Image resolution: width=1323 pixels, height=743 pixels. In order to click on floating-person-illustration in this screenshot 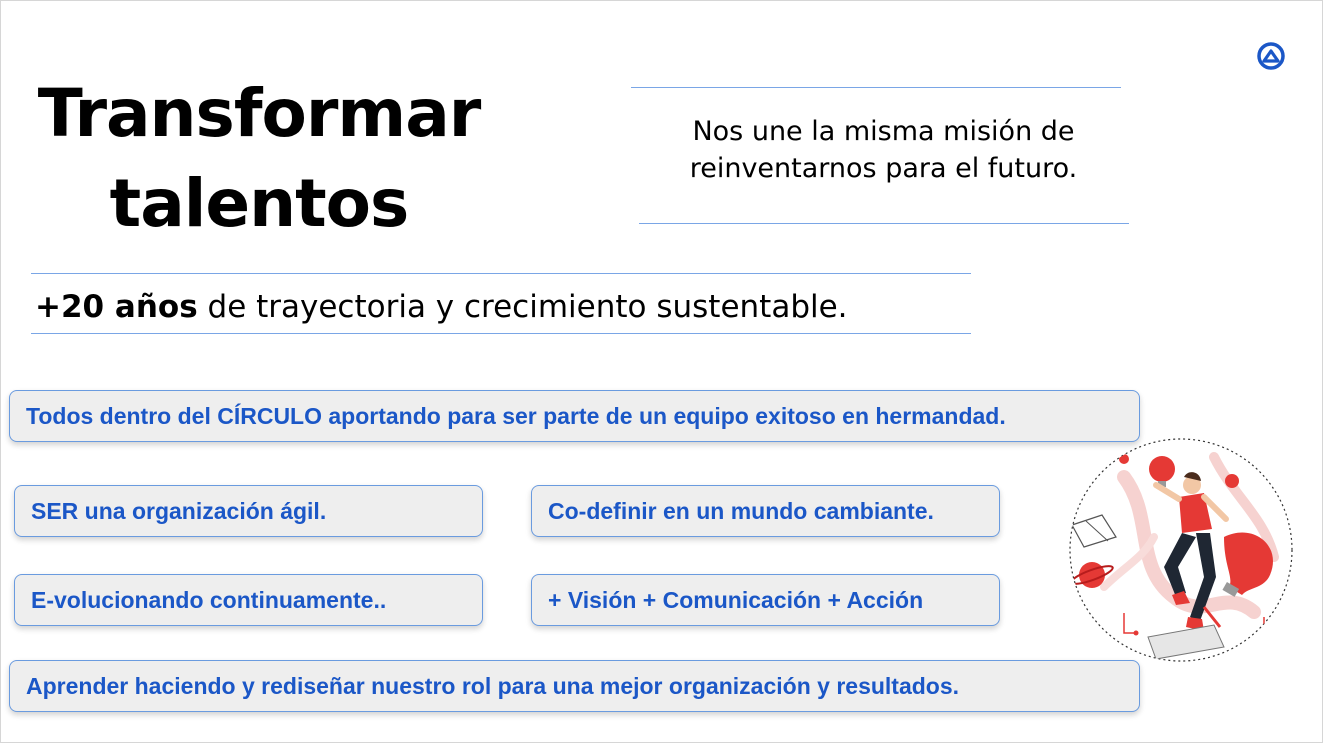, I will do `click(1181, 550)`.